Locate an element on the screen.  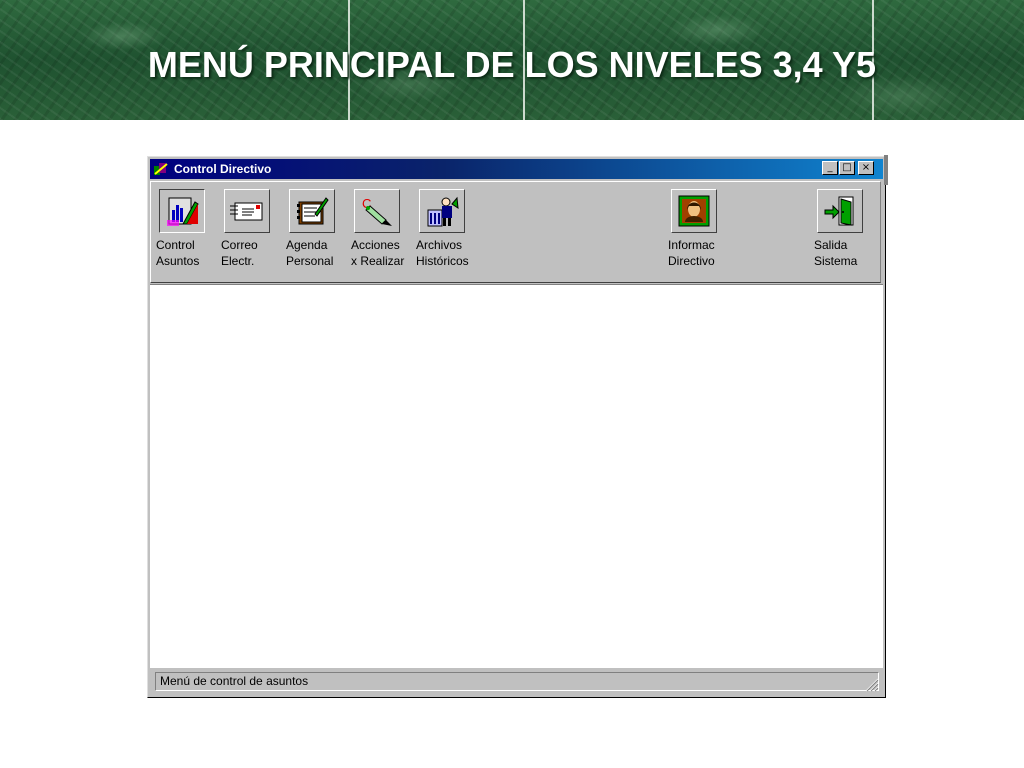
salida-sistema-label: Salida Sistema is located at coordinates (836, 253).